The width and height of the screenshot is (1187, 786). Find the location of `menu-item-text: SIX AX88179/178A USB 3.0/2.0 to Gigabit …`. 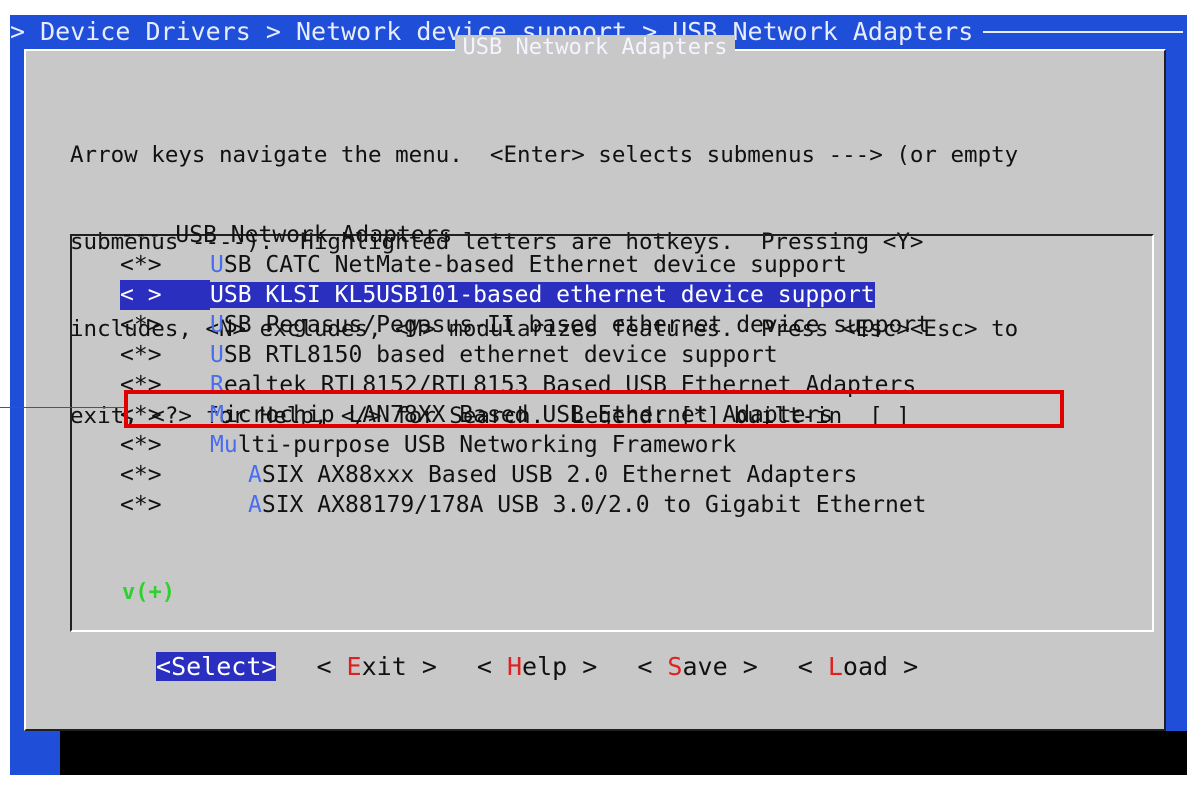

menu-item-text: SIX AX88179/178A USB 3.0/2.0 to Gigabit … is located at coordinates (594, 505).